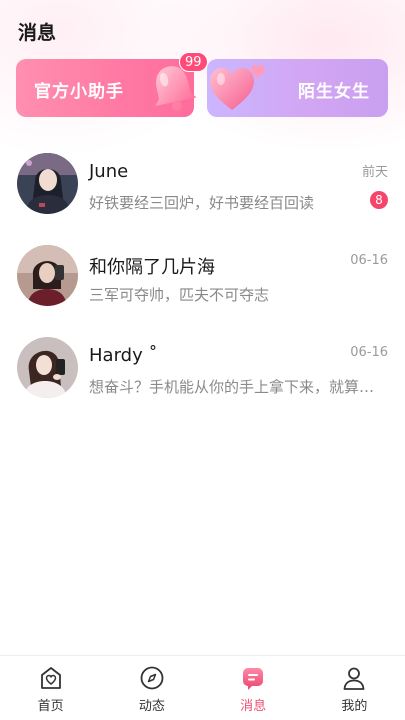 The height and width of the screenshot is (720, 405). I want to click on bottom-tab-bar: 首页 动态 消息 我的, so click(202, 687).